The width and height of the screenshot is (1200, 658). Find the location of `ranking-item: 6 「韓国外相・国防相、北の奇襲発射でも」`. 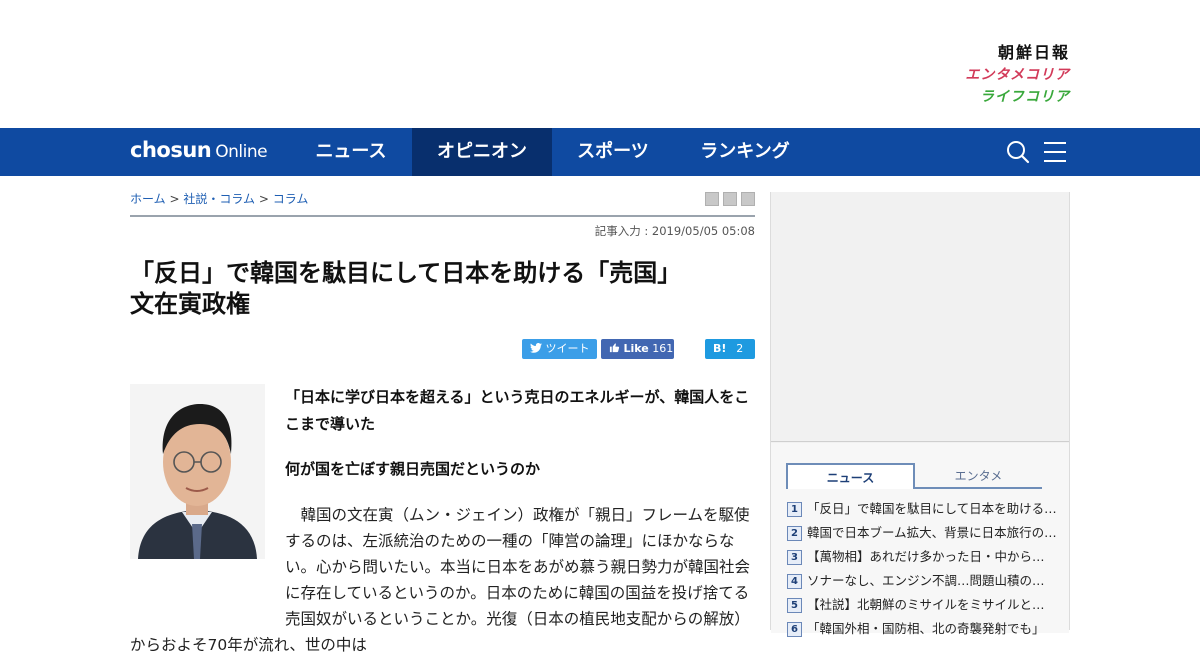

ranking-item: 6 「韓国外相・国防相、北の奇襲発射でも」 is located at coordinates (922, 632).